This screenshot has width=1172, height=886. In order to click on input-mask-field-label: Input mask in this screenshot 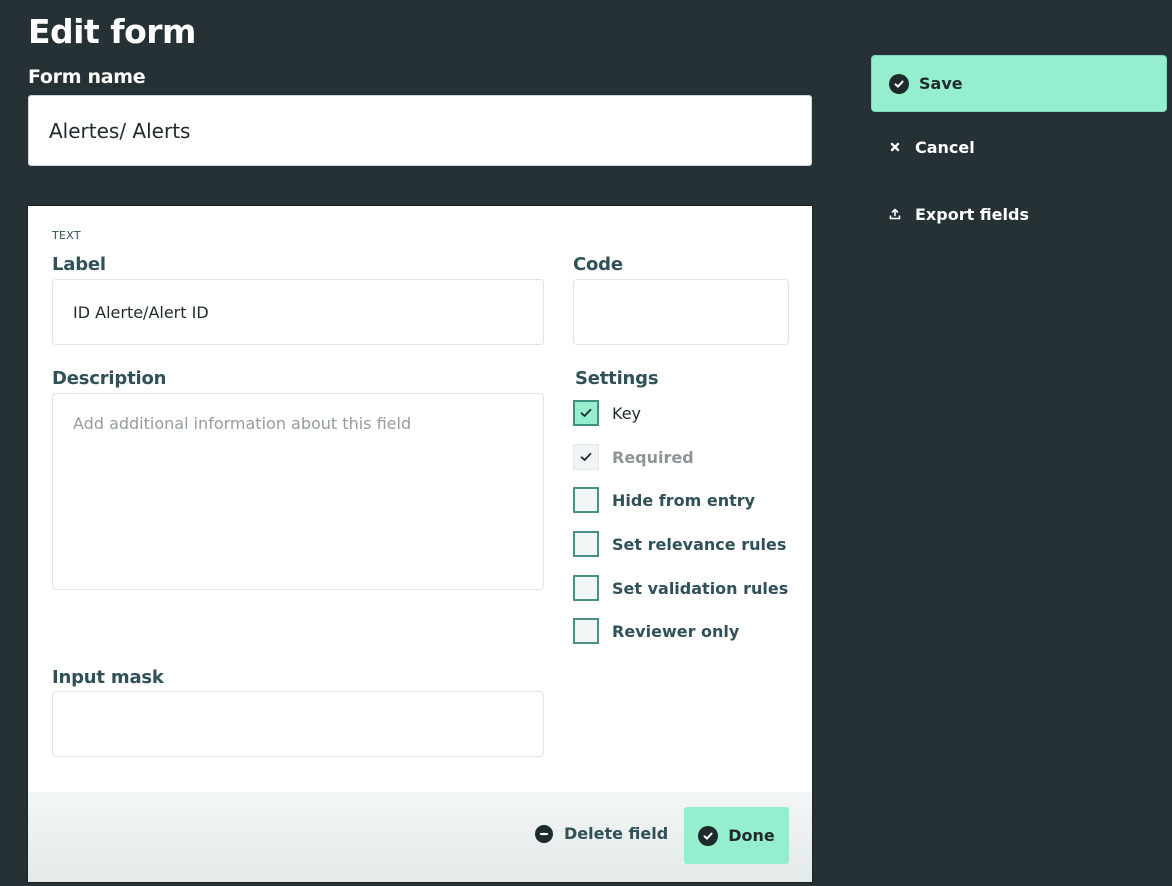, I will do `click(108, 677)`.